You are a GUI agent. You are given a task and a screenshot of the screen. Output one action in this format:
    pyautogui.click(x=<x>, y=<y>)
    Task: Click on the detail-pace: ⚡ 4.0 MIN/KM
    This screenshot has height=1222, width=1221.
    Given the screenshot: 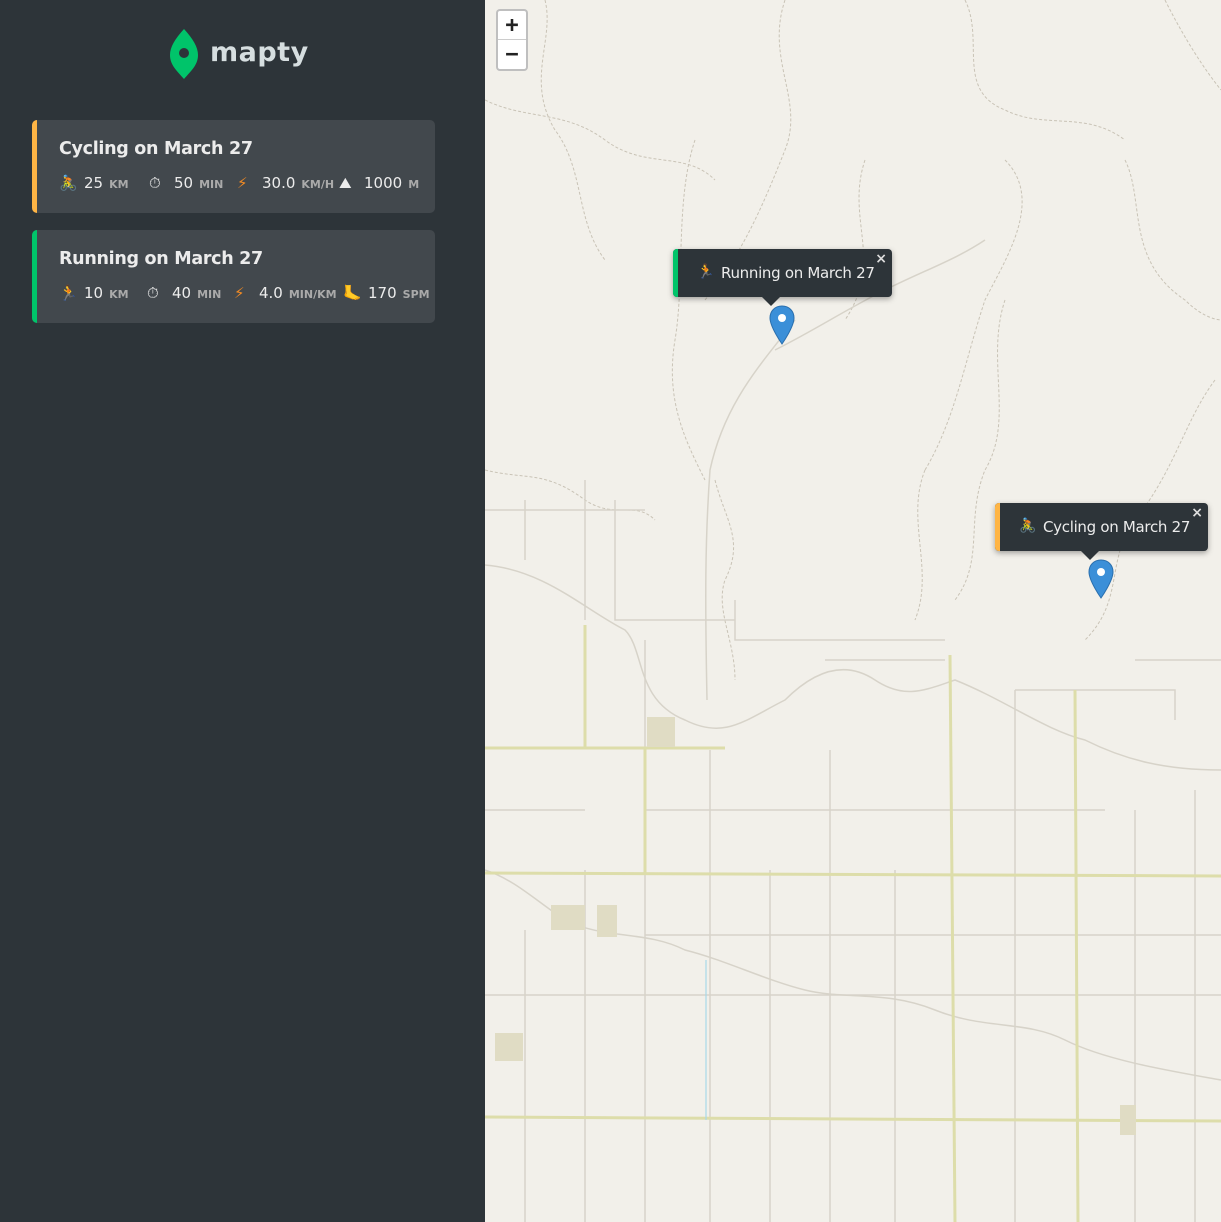 What is the action you would take?
    pyautogui.click(x=288, y=293)
    